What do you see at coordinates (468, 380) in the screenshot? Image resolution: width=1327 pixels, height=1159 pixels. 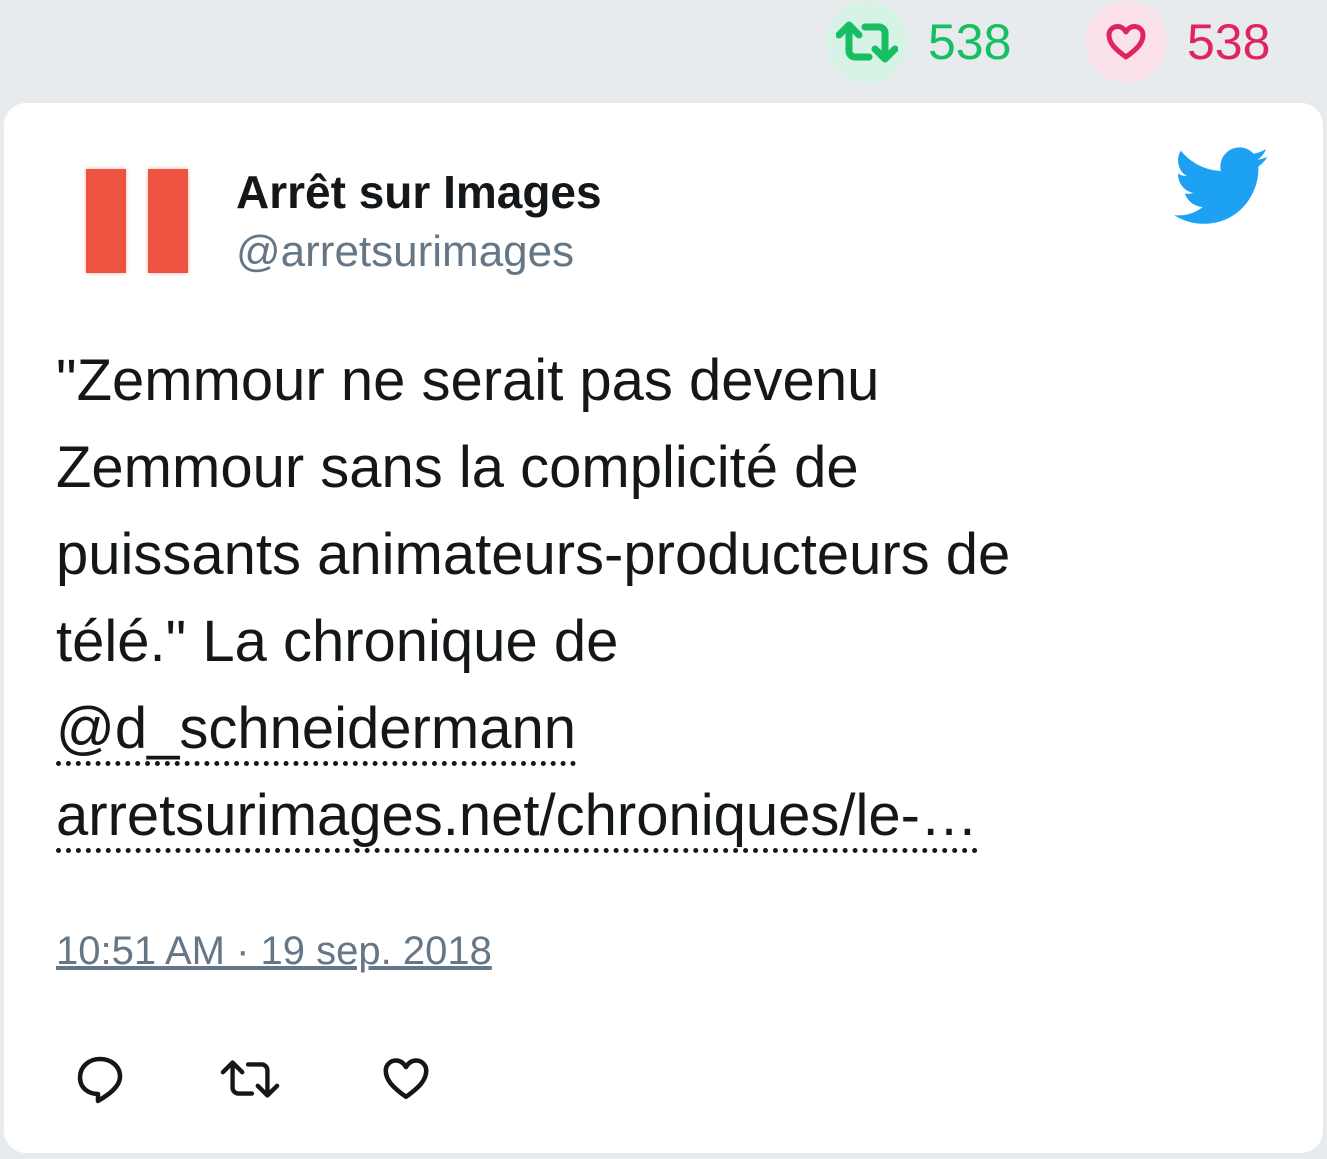 I see `tweet-text-line: "Zemmour ne serait pas devenu` at bounding box center [468, 380].